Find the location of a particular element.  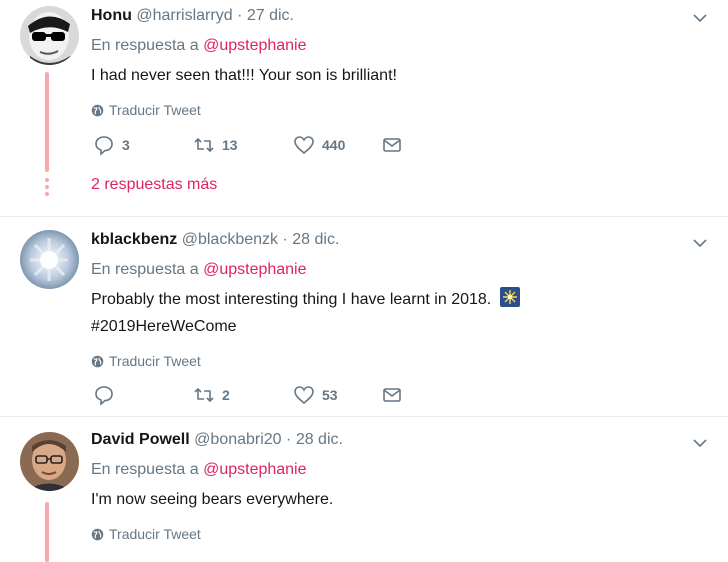

author-handle: @blackbenzk is located at coordinates (230, 239).